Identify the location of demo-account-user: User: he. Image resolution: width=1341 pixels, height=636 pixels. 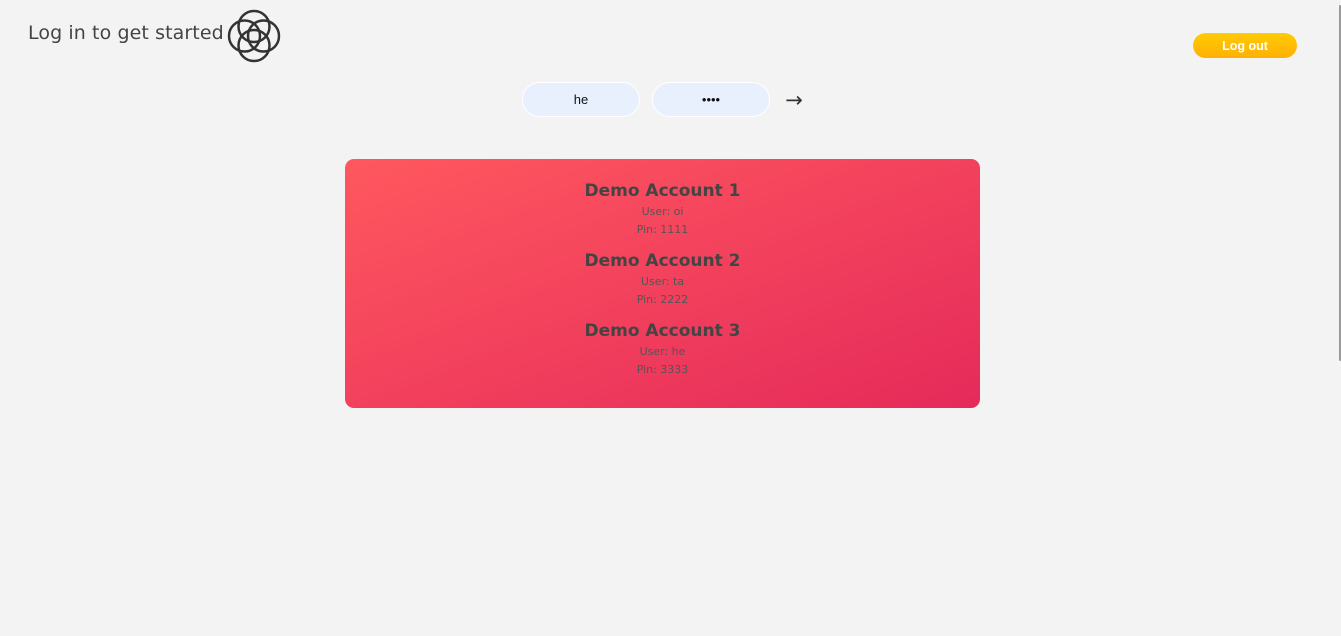
(662, 351).